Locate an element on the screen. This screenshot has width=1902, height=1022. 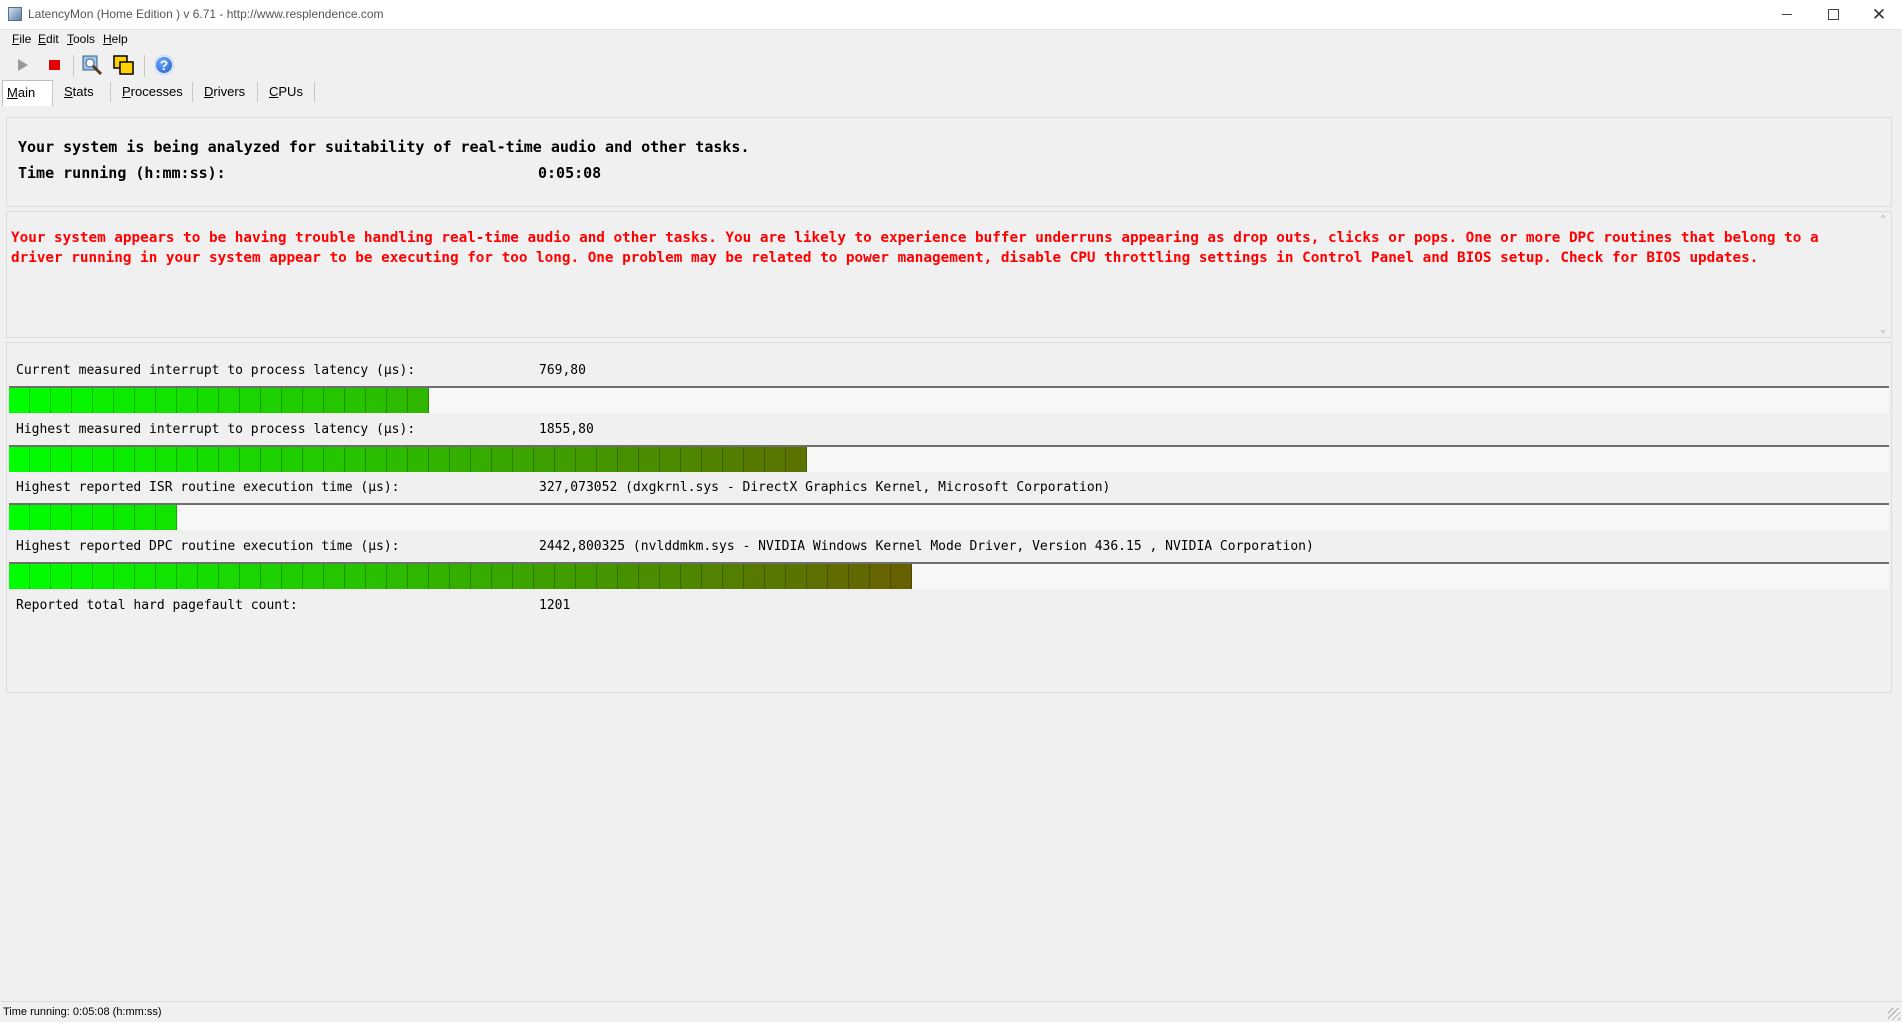
stop-button is located at coordinates (55, 65).